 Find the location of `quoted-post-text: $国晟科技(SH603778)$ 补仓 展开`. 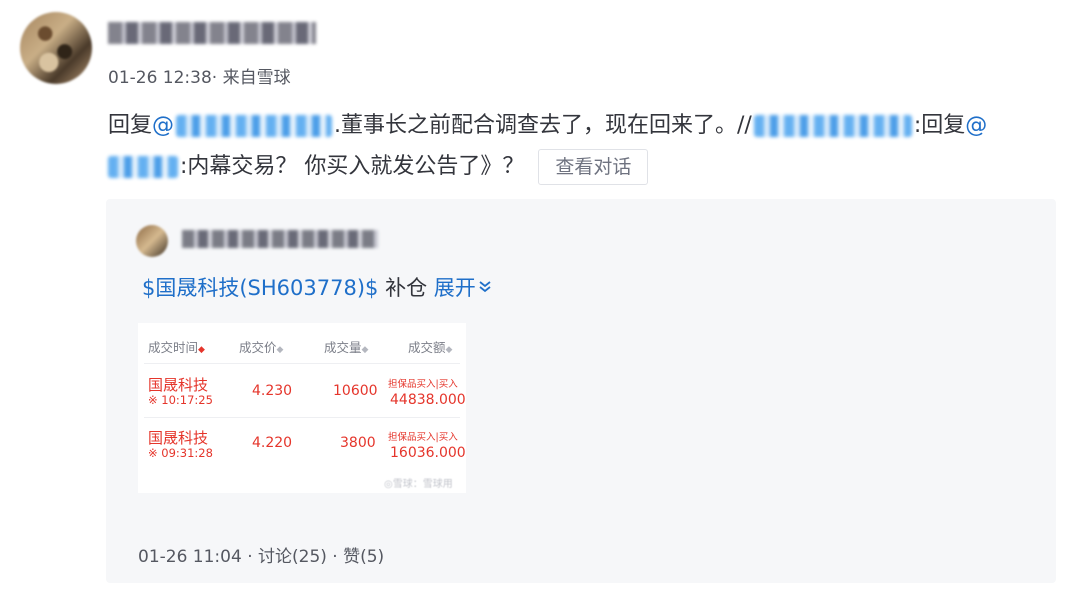

quoted-post-text: $国晟科技(SH603778)$ 补仓 展开 is located at coordinates (317, 287).